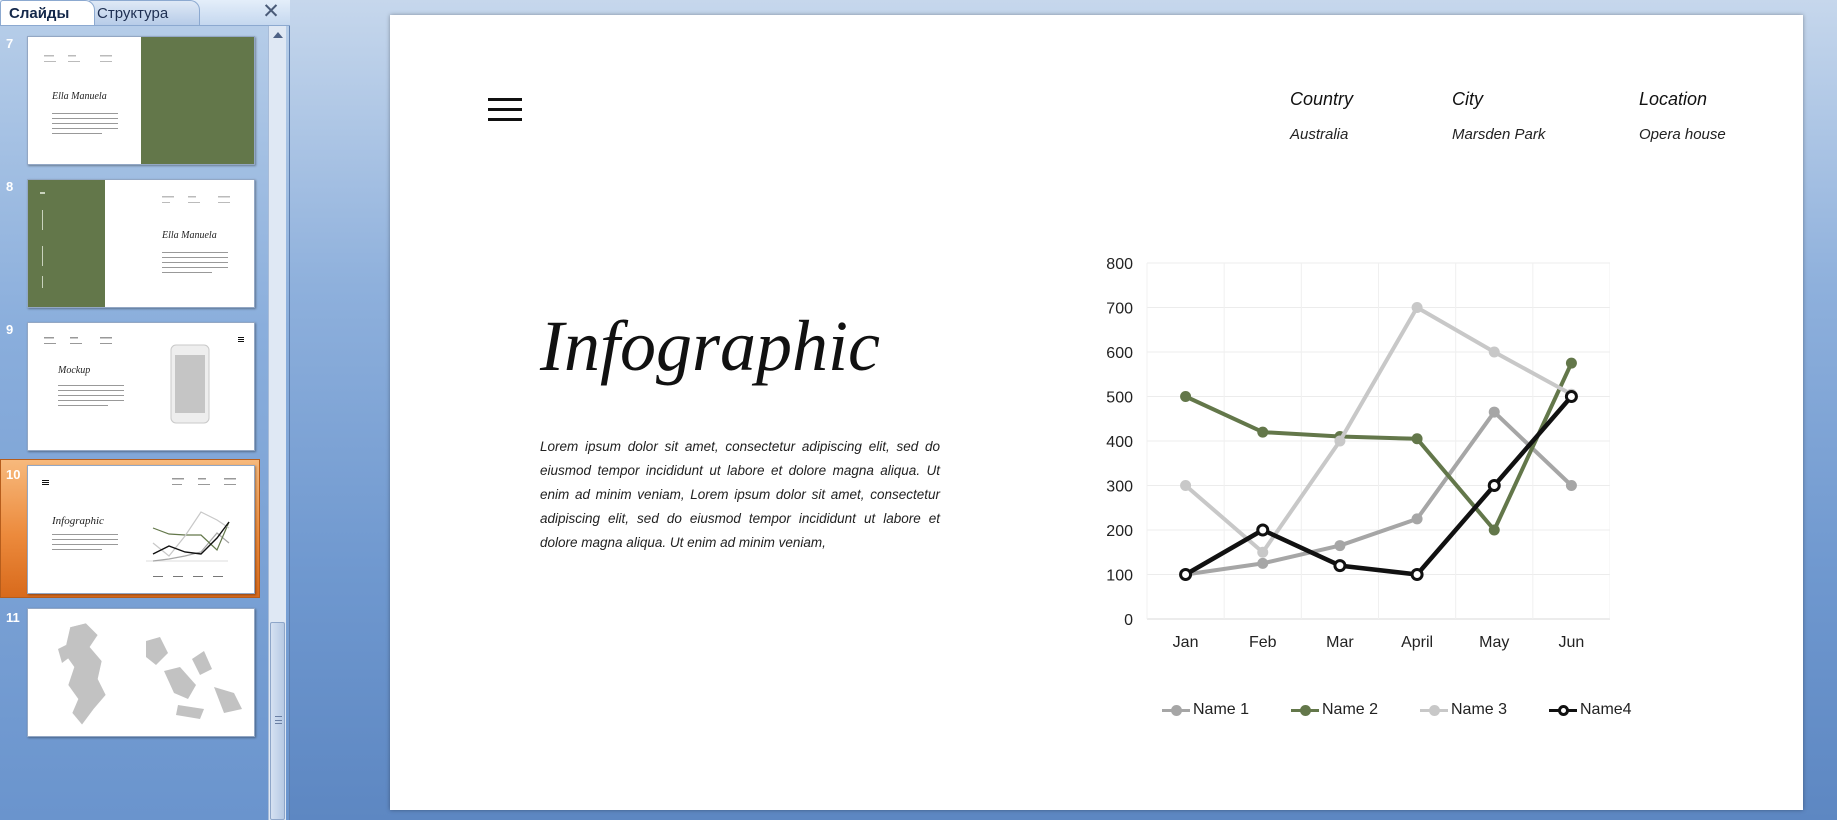 Image resolution: width=1837 pixels, height=820 pixels. I want to click on scrollbar-thumb, so click(277, 721).